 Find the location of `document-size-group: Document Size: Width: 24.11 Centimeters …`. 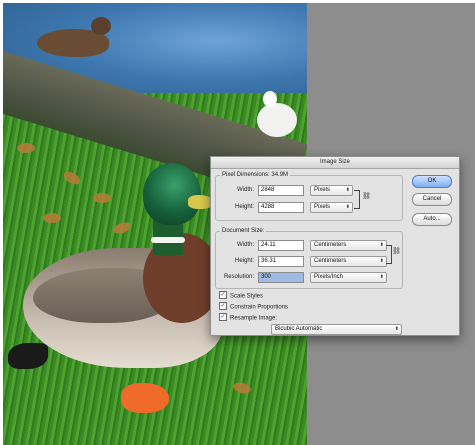

document-size-group: Document Size: Width: 24.11 Centimeters … is located at coordinates (309, 258).